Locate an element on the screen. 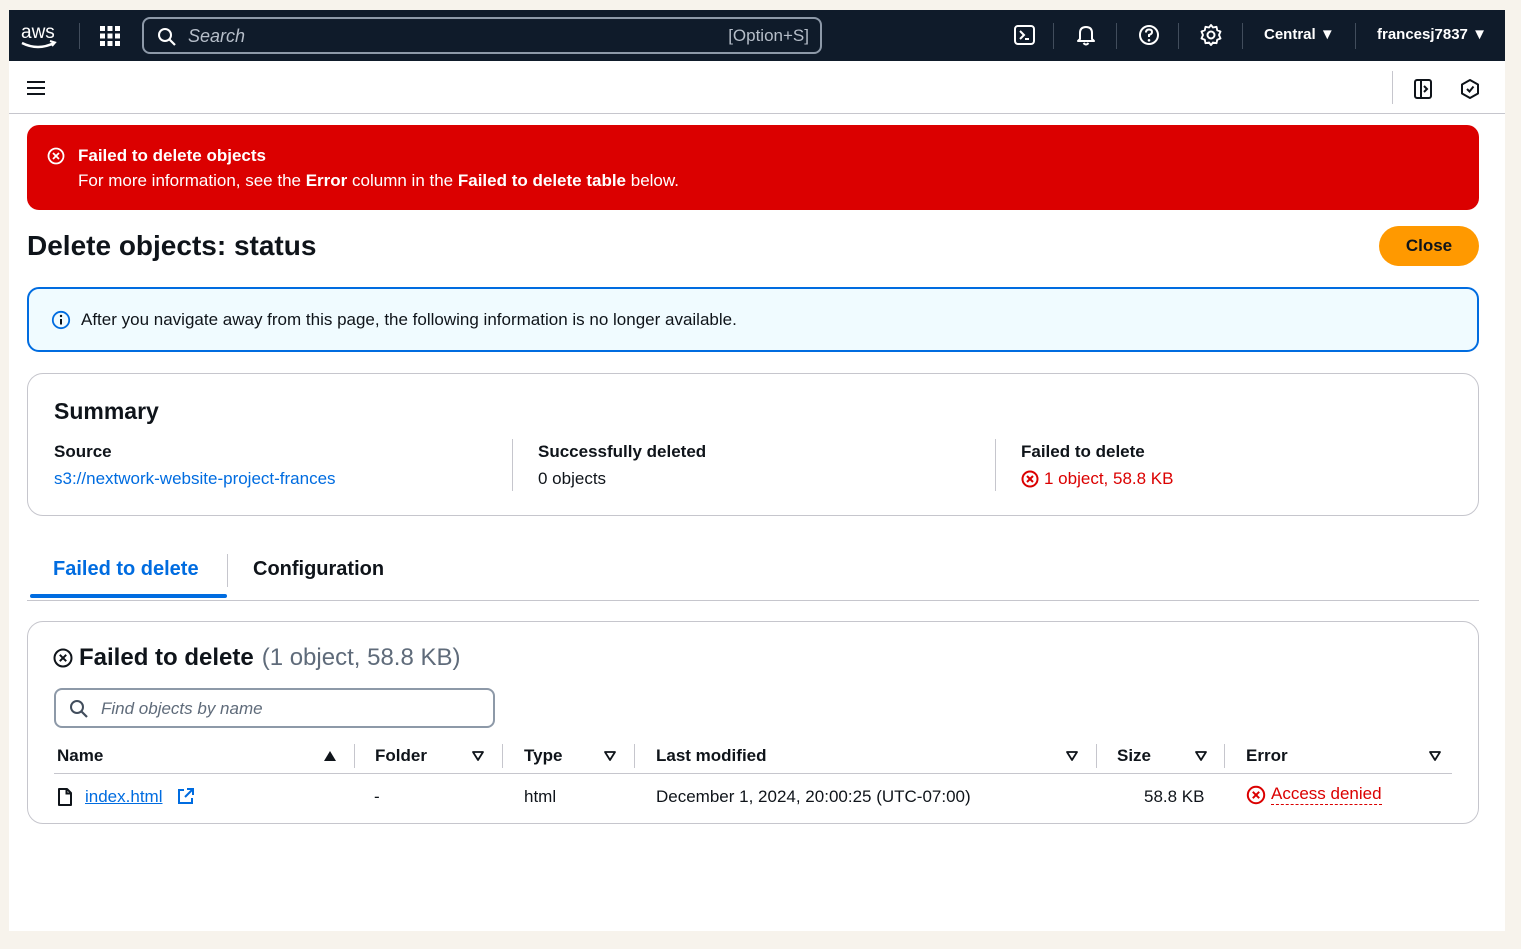 The width and height of the screenshot is (1521, 949). tab-configuration: Configuration is located at coordinates (318, 569).